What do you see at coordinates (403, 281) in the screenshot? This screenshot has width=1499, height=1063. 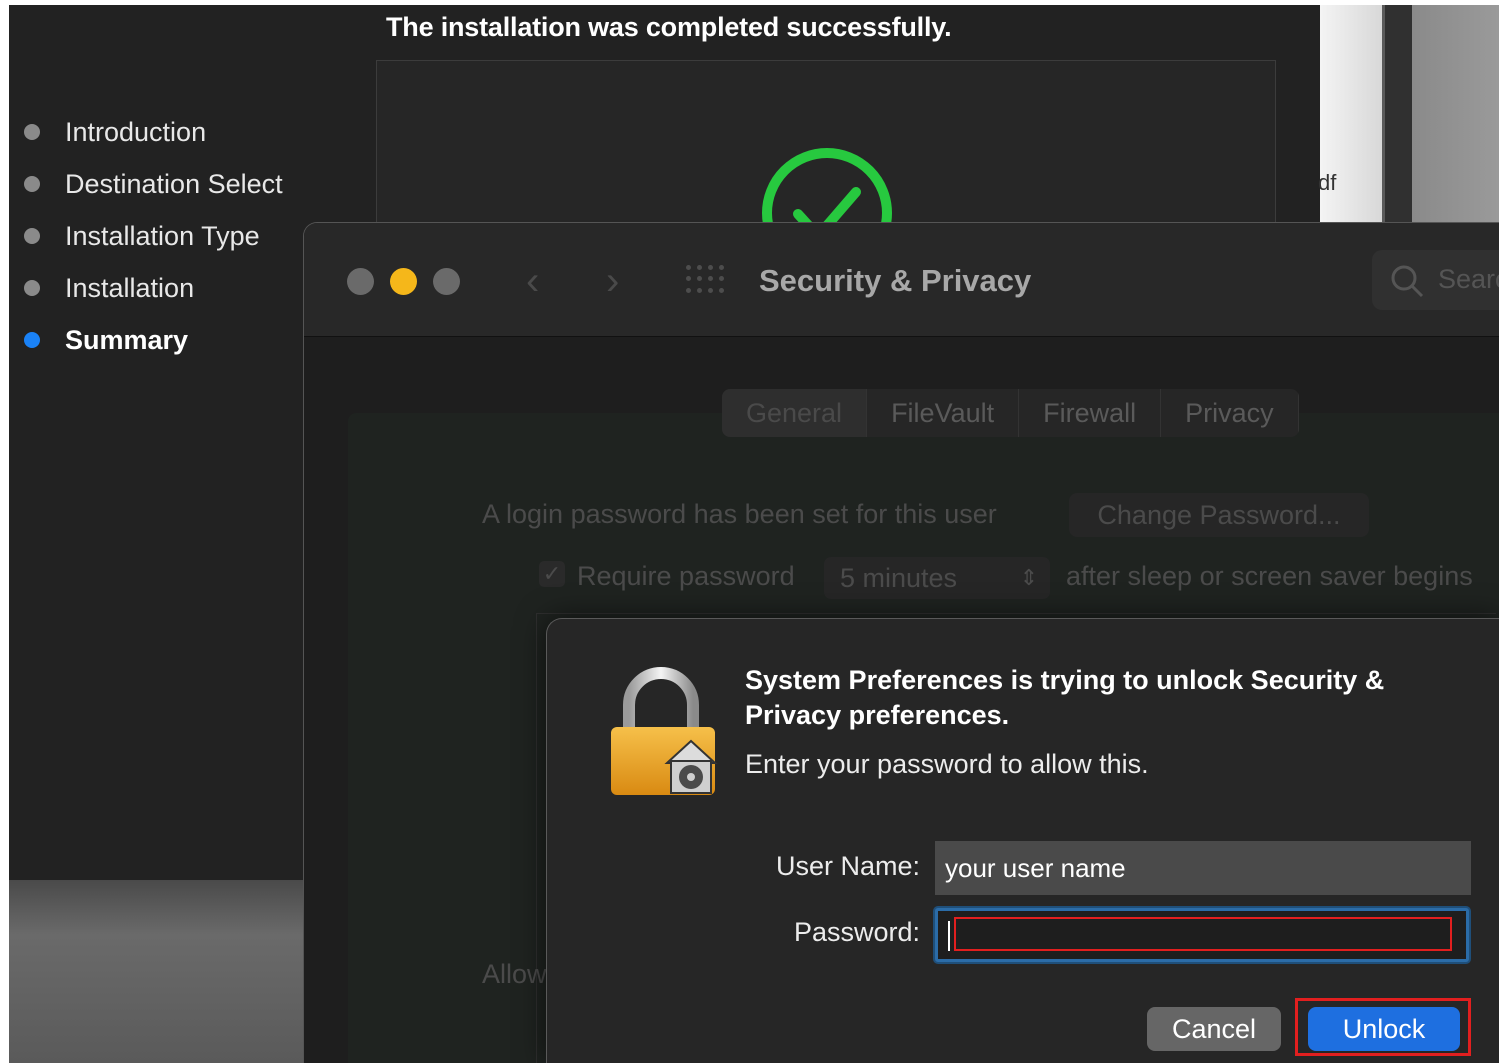 I see `minimize-window-button` at bounding box center [403, 281].